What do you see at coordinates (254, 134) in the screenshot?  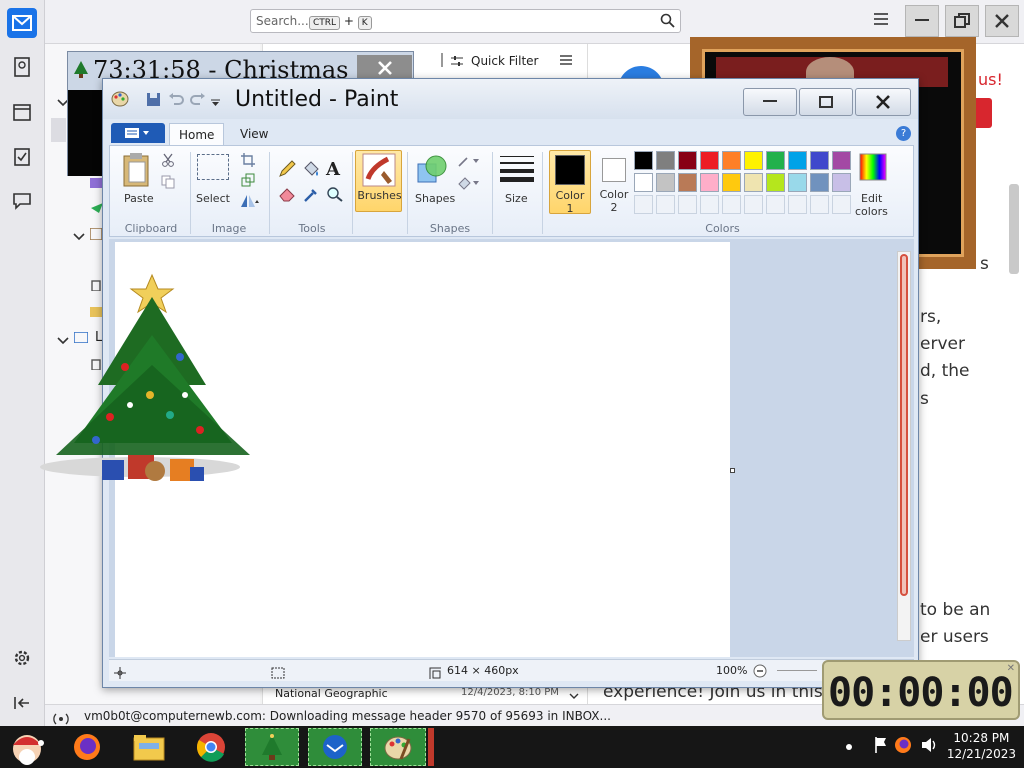 I see `tab-view: View` at bounding box center [254, 134].